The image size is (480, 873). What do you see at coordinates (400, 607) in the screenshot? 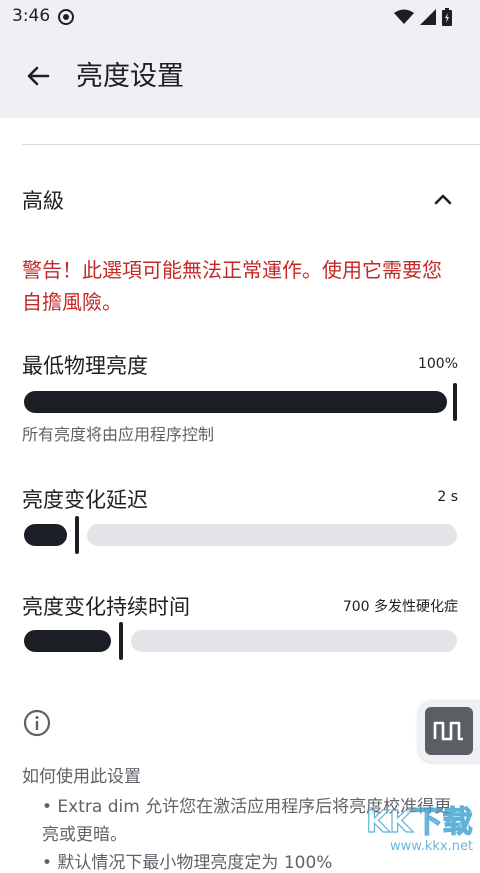
I see `brightness-duration-value: 700 多发性硬化症` at bounding box center [400, 607].